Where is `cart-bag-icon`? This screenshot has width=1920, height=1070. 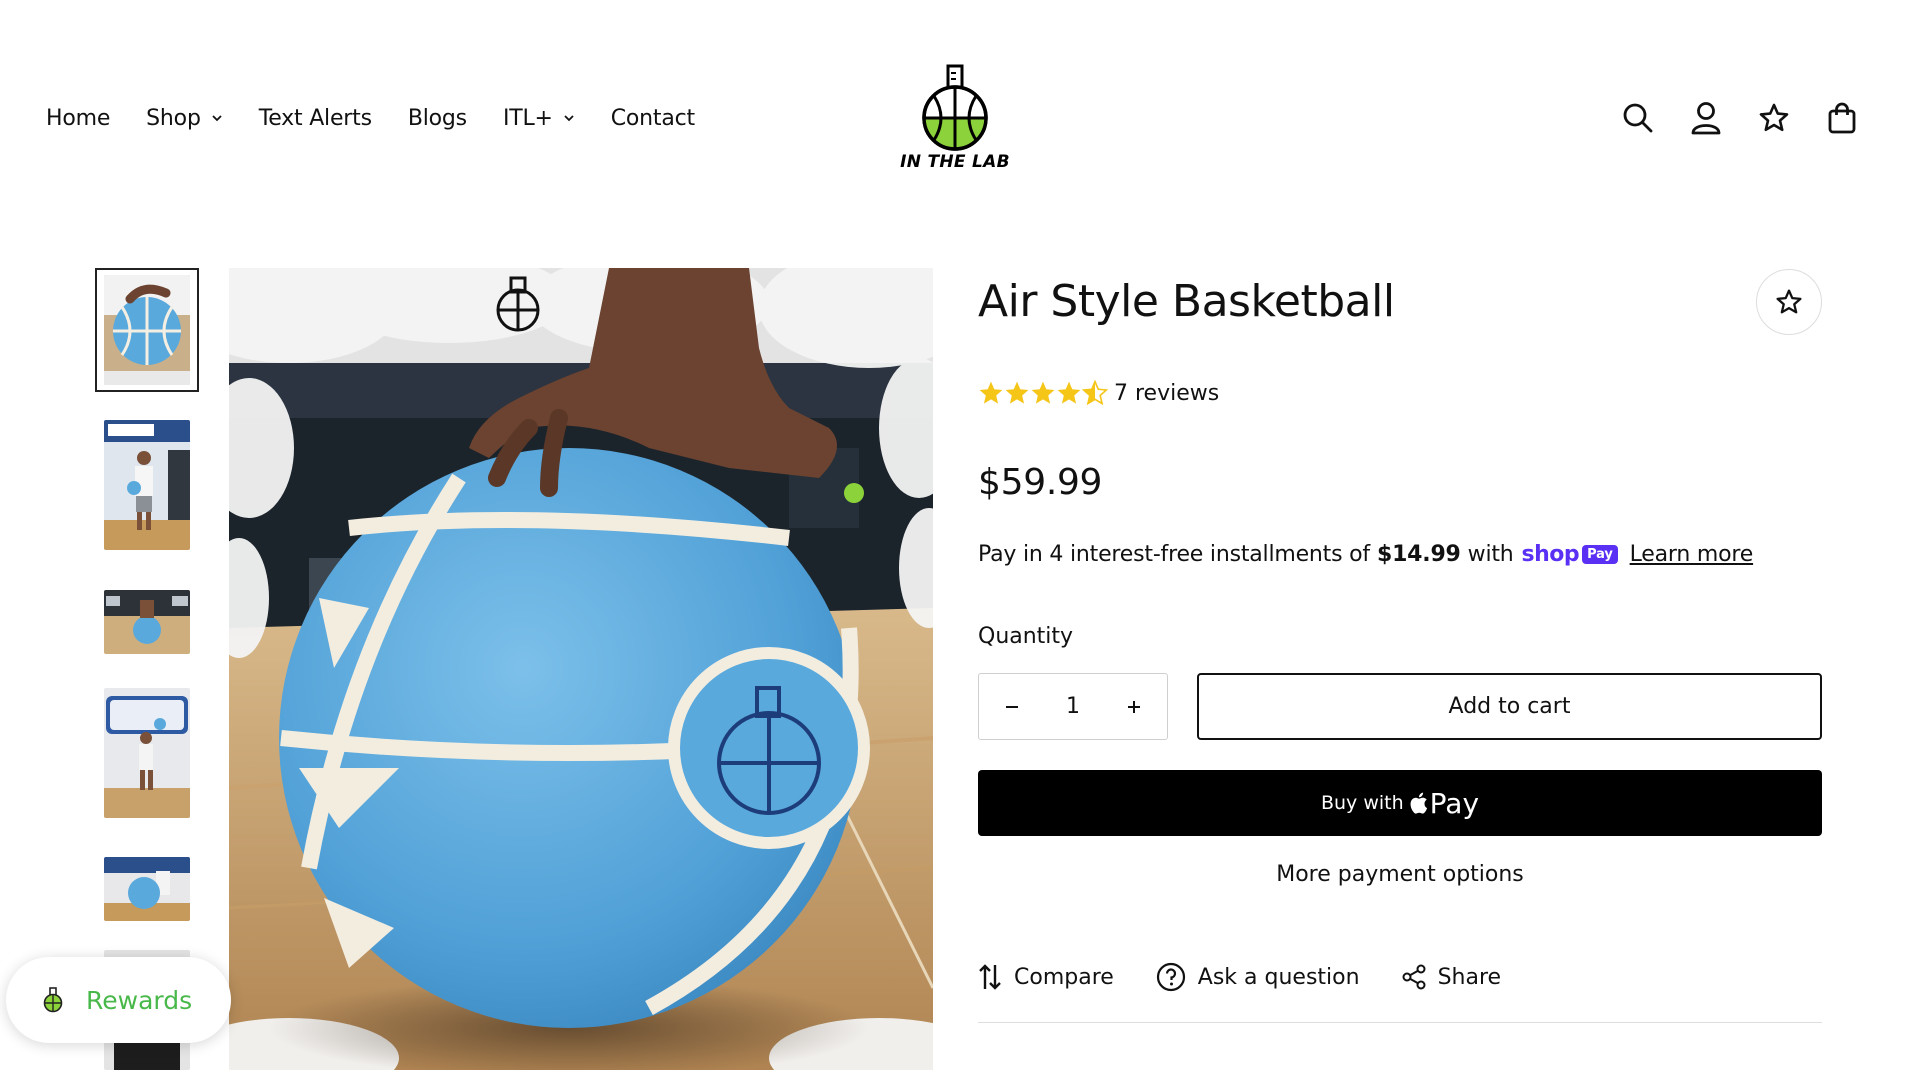
cart-bag-icon is located at coordinates (1842, 118).